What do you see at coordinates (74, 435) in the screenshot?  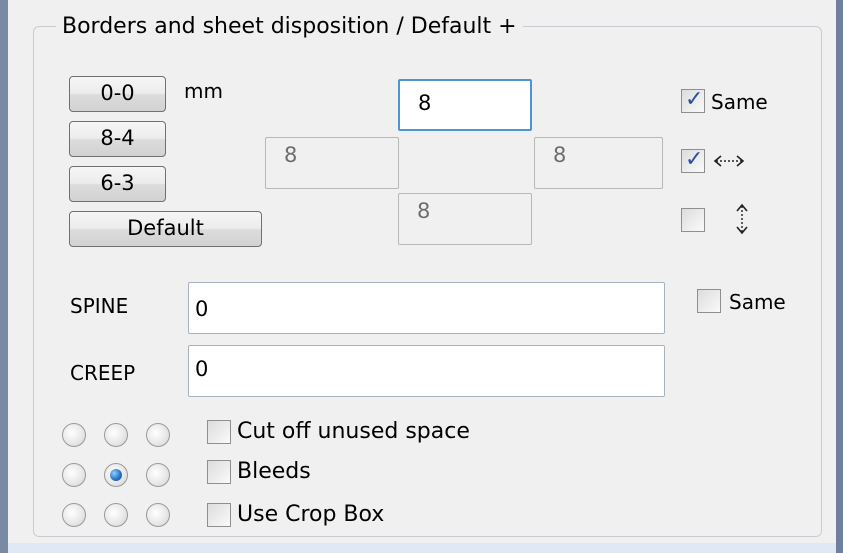 I see `anchor-top-left-radio` at bounding box center [74, 435].